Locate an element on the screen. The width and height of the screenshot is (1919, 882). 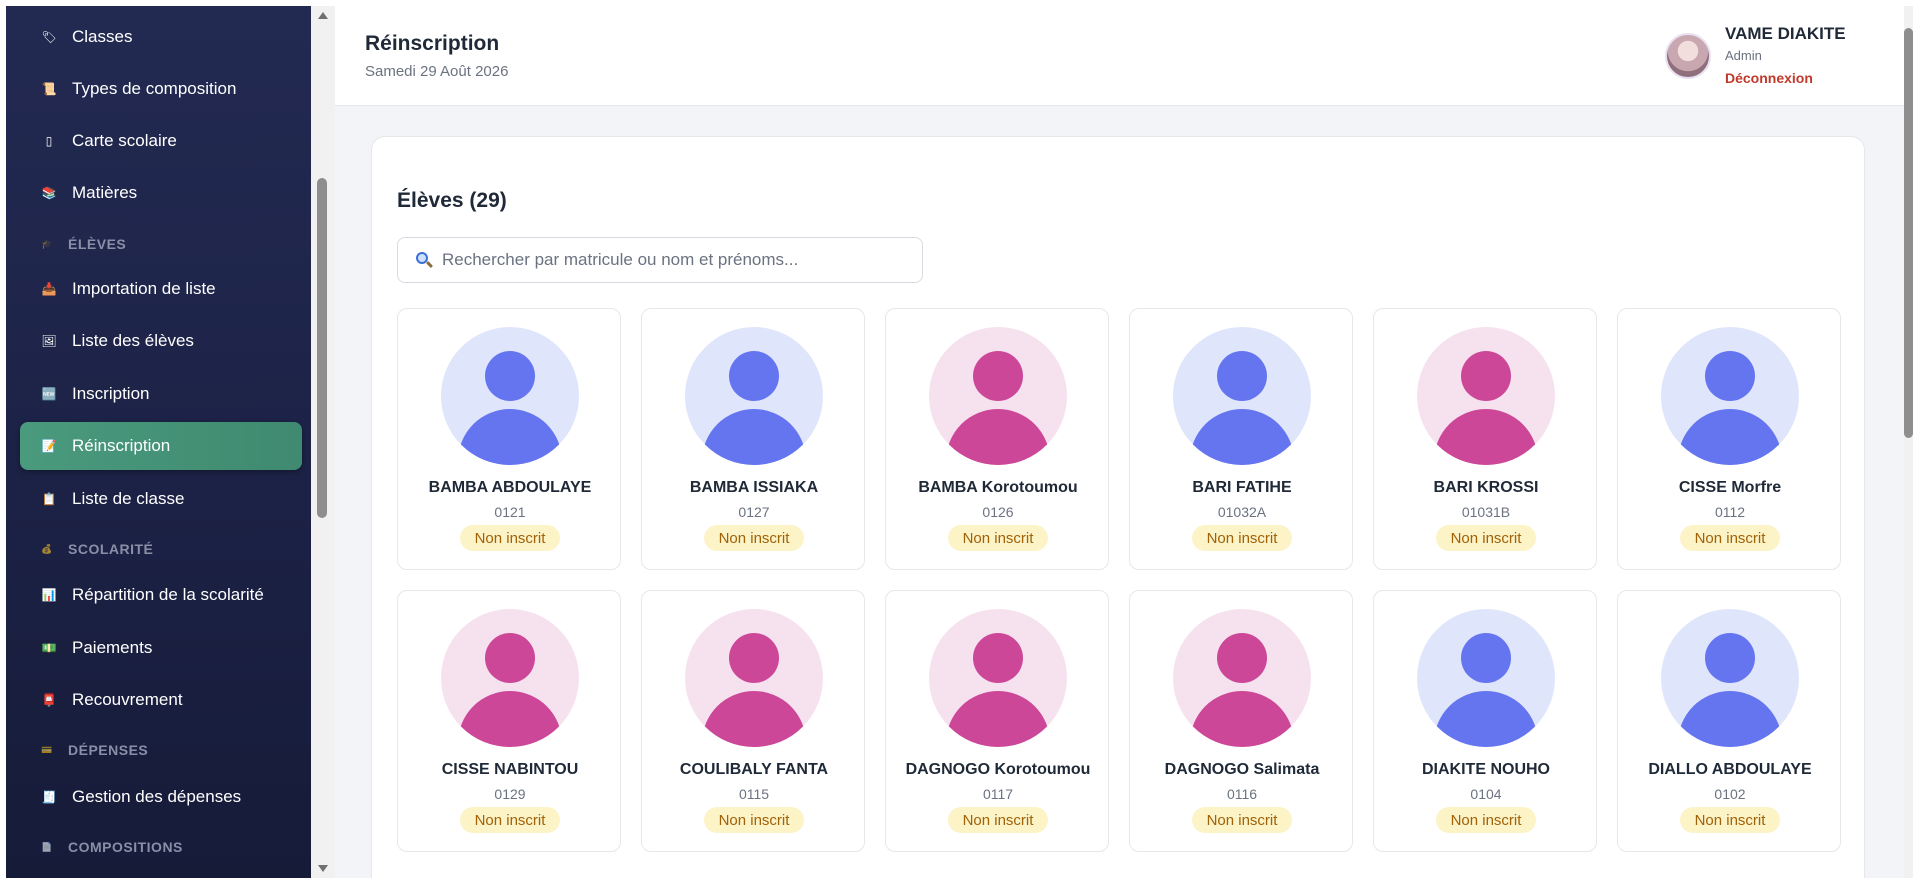
sidebar-item-matieres: 📚 Matières is located at coordinates (161, 193).